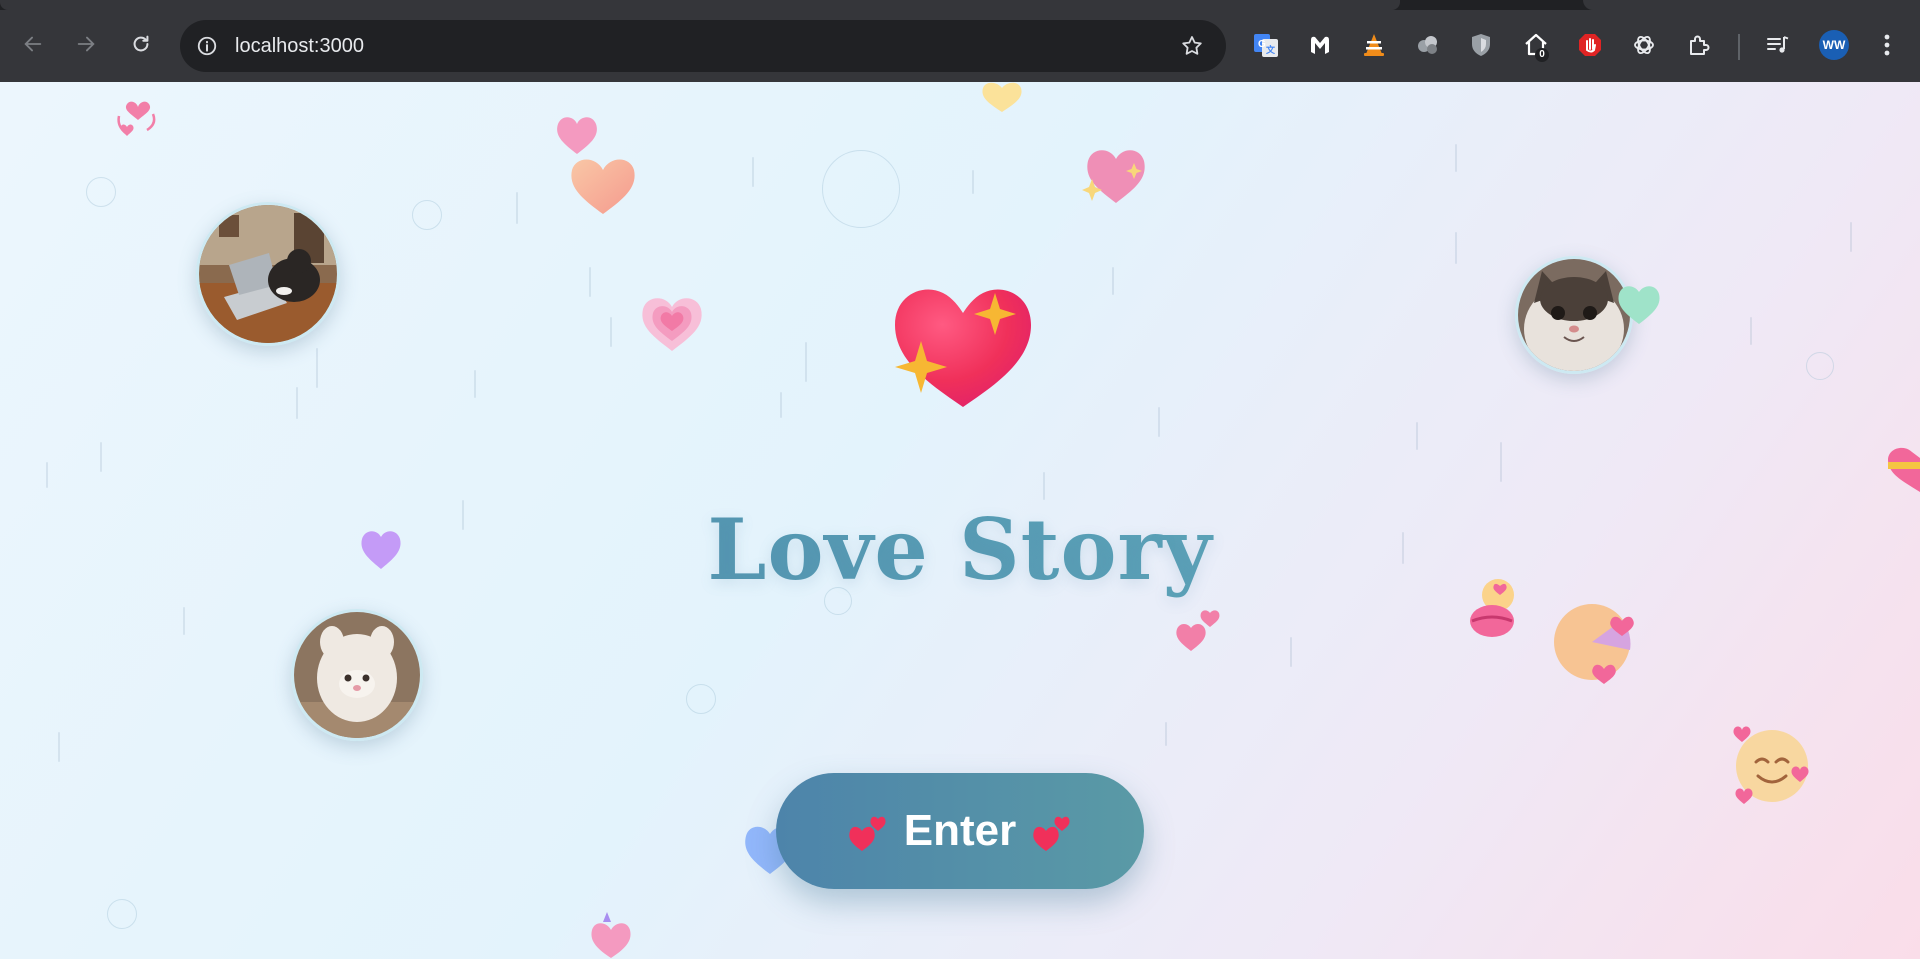 Image resolution: width=1920 pixels, height=959 pixels. I want to click on two-hearts-right-icon, so click(1051, 833).